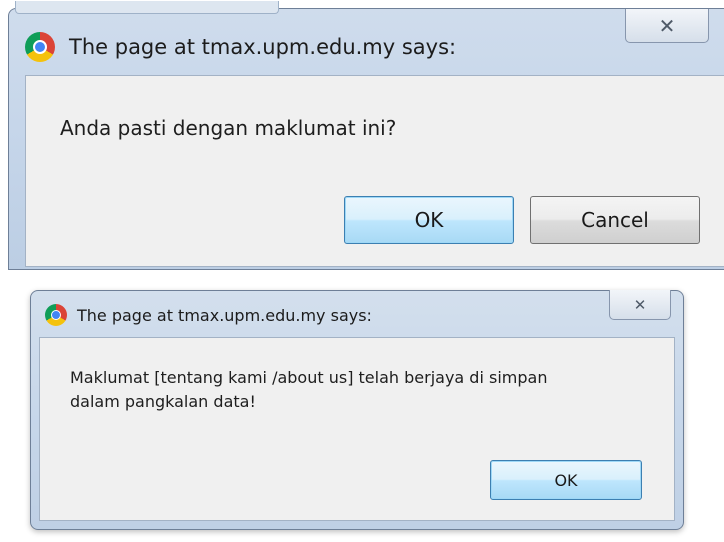 This screenshot has height=542, width=724. What do you see at coordinates (163, 401) in the screenshot?
I see `message-line: dalam pangkalan data!` at bounding box center [163, 401].